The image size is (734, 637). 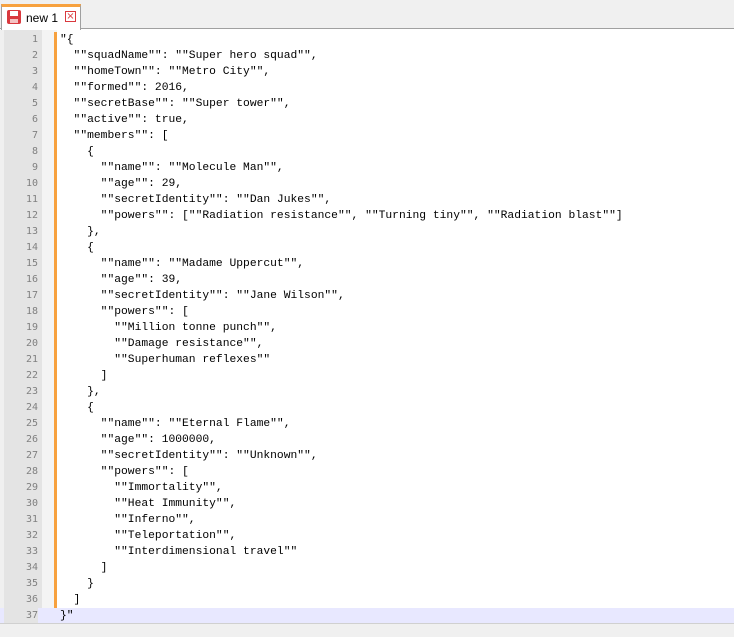 What do you see at coordinates (367, 40) in the screenshot?
I see `code-line: 1 "{` at bounding box center [367, 40].